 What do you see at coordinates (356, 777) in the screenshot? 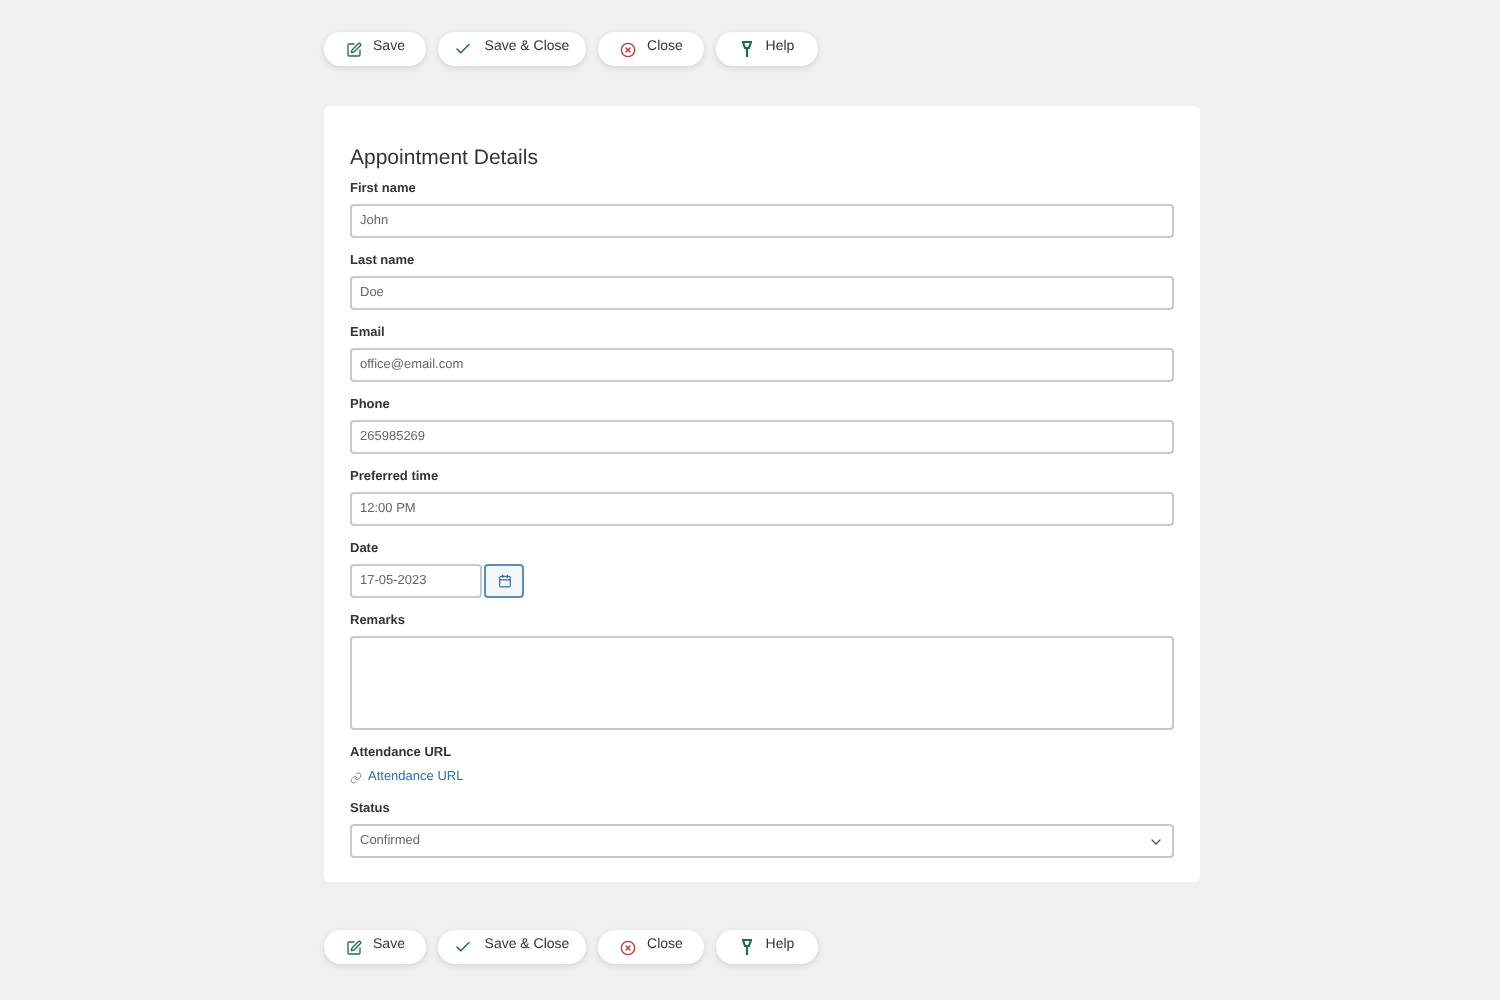
I see `link-icon` at bounding box center [356, 777].